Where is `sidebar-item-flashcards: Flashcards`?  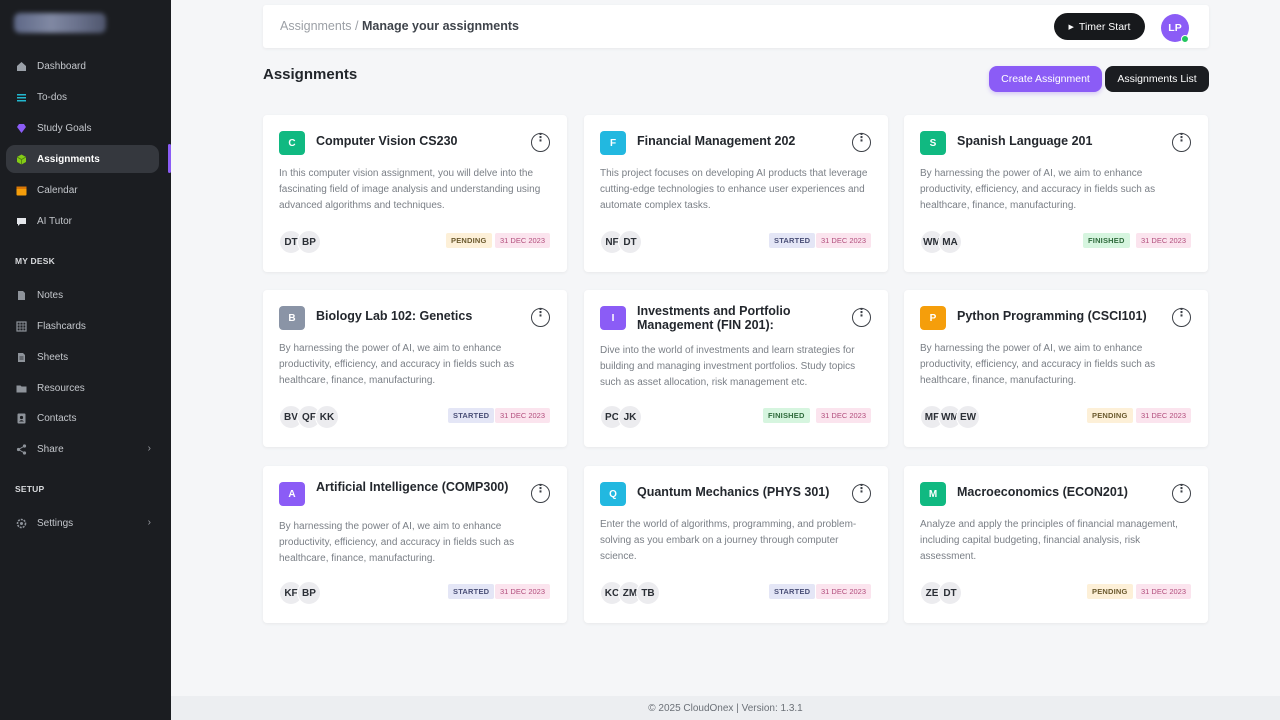 sidebar-item-flashcards: Flashcards is located at coordinates (82, 326).